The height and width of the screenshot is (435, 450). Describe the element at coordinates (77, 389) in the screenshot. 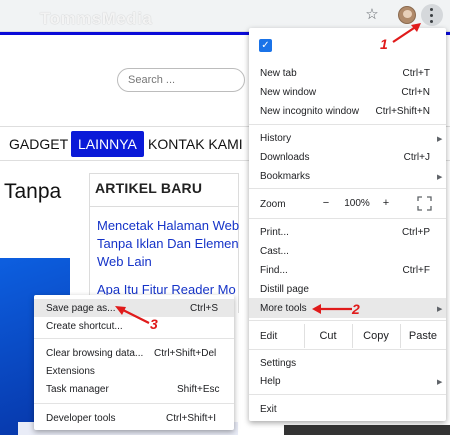

I see `submenu-task-manager: Task manager` at that location.